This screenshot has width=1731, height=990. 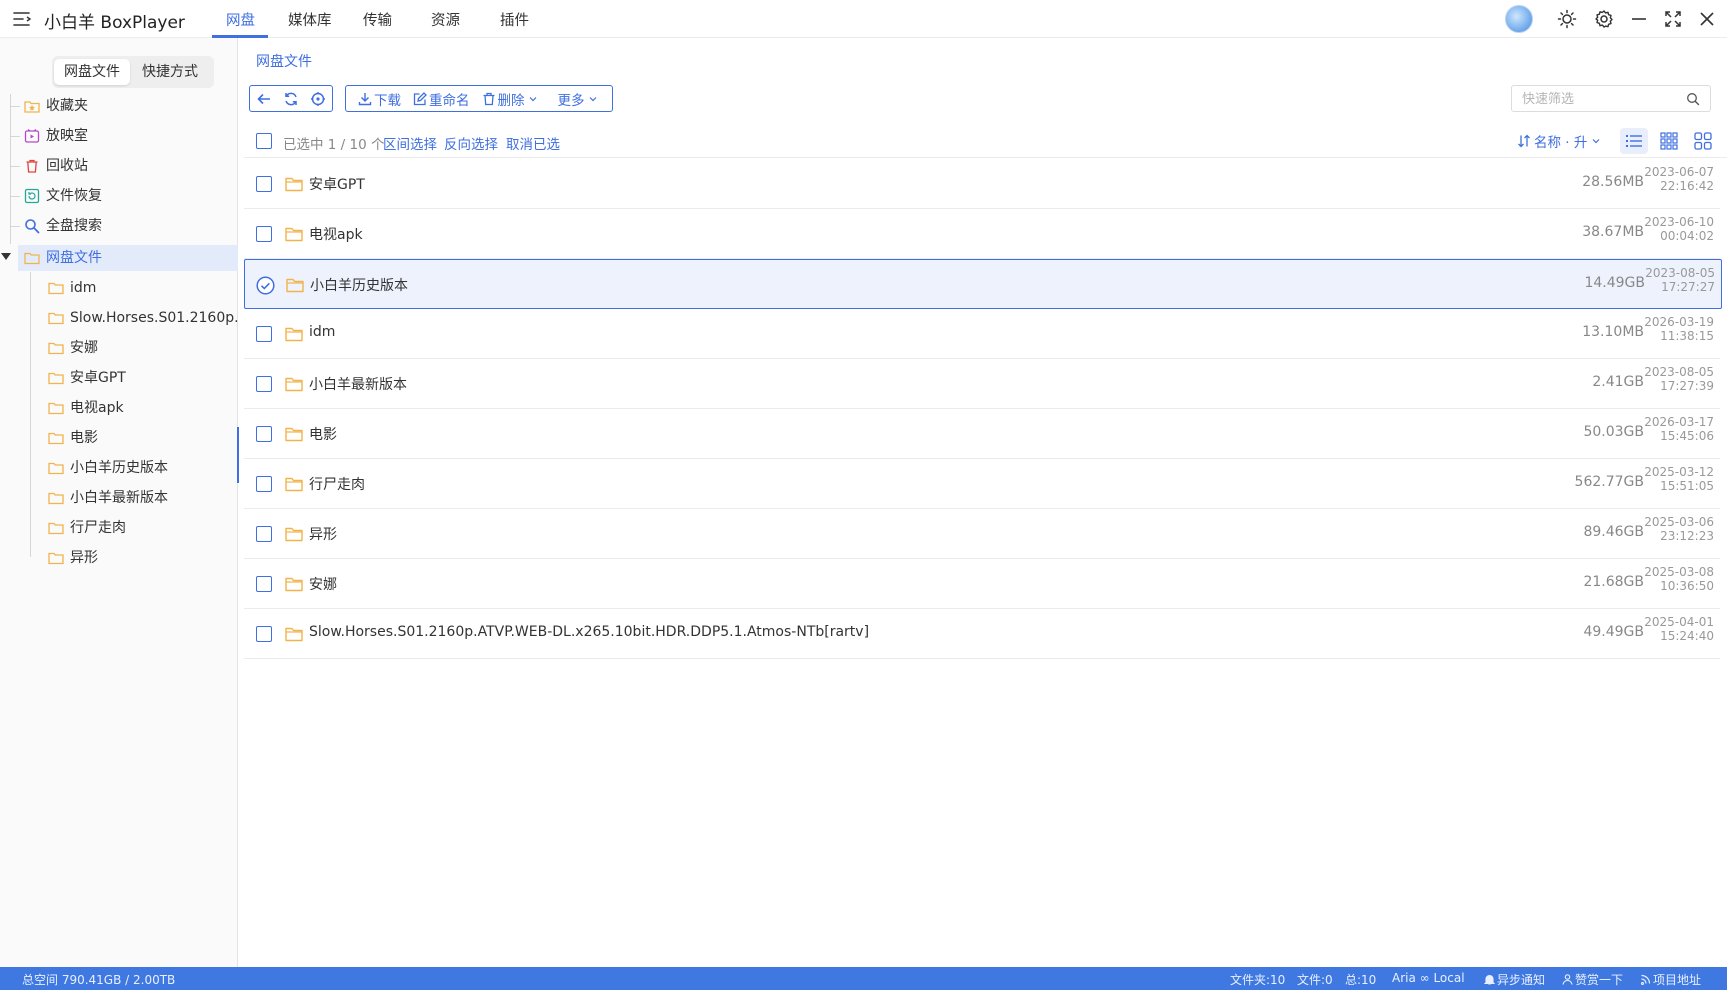 I want to click on sidebar-item-recycle-bin: 回收站, so click(x=124, y=166).